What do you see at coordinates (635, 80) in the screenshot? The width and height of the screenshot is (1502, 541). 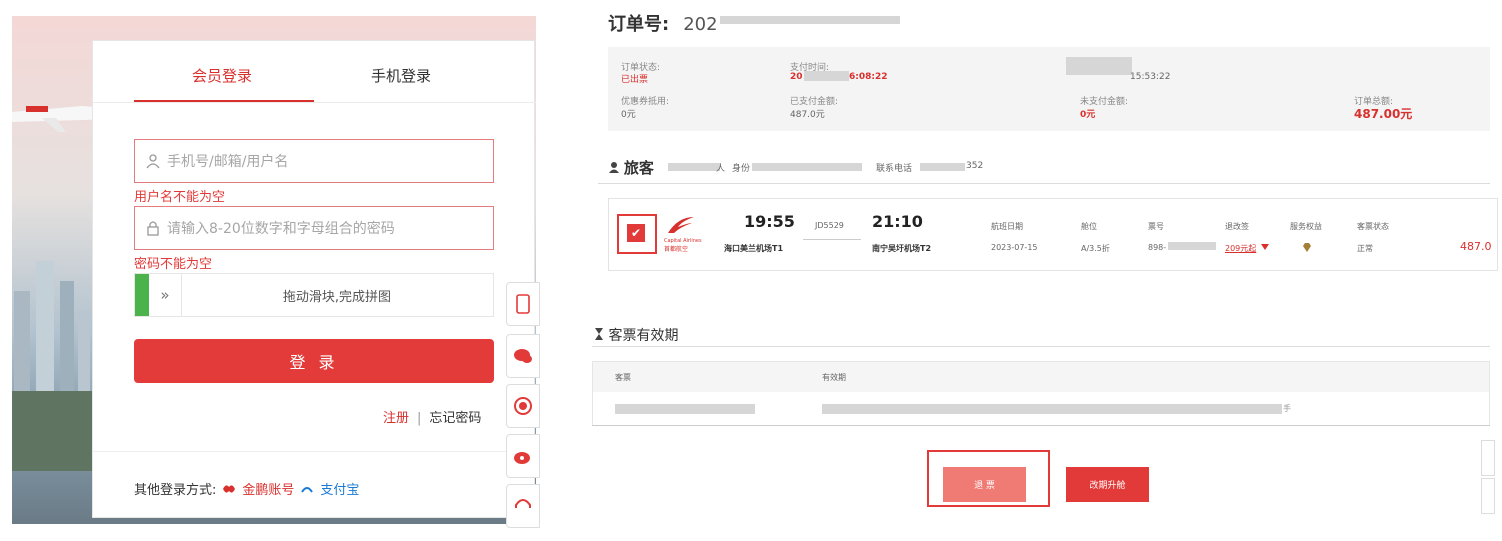 I see `status-value: 已出票` at bounding box center [635, 80].